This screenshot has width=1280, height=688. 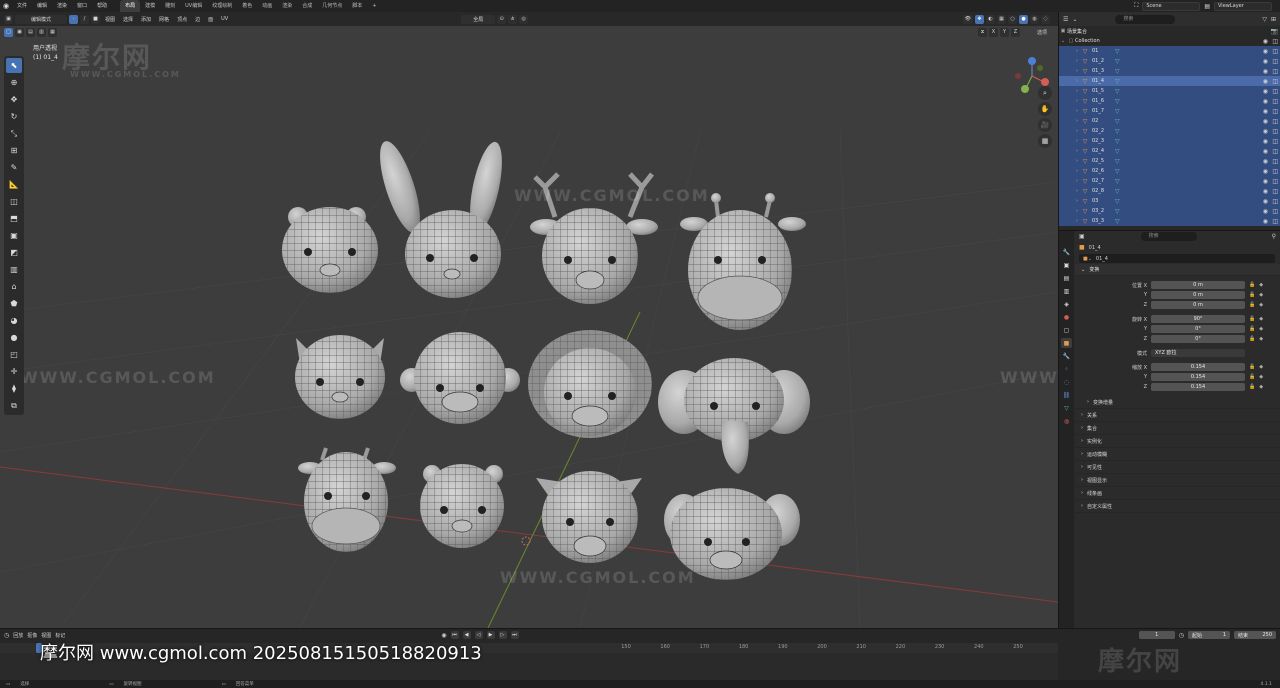 What do you see at coordinates (1169, 81) in the screenshot?
I see `outliner-item: › ▽ 01_4 ▽ ◉ ◫` at bounding box center [1169, 81].